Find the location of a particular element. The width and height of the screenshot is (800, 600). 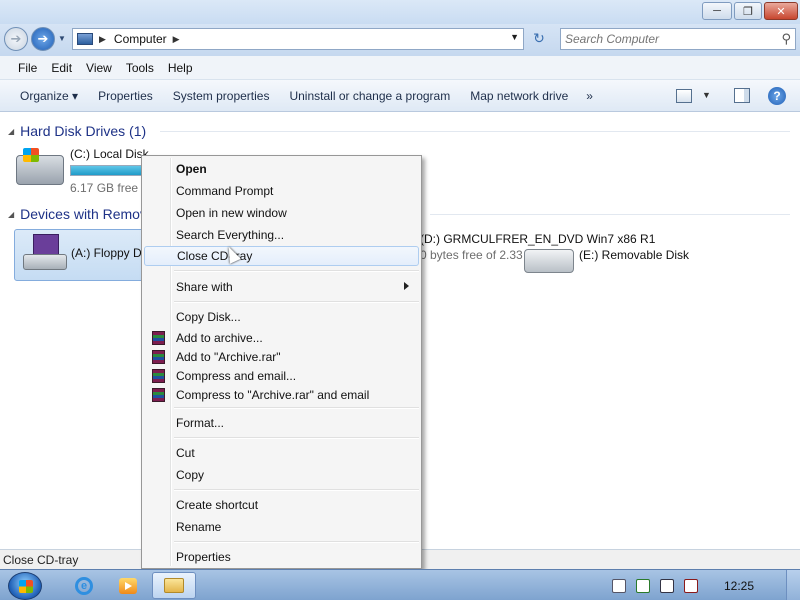

close-button: ✕ is located at coordinates (781, 11).